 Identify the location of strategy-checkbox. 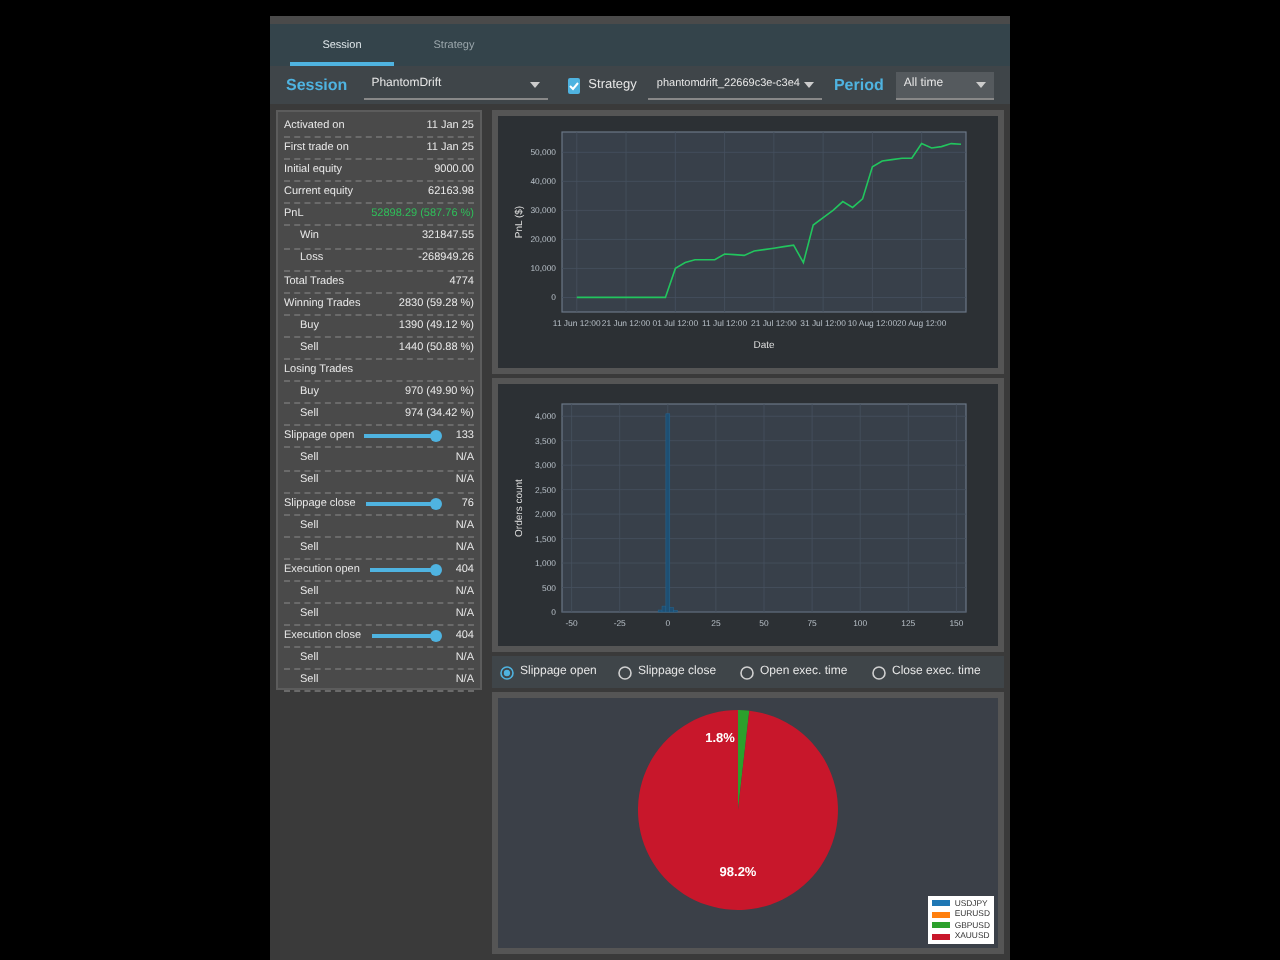
(574, 85).